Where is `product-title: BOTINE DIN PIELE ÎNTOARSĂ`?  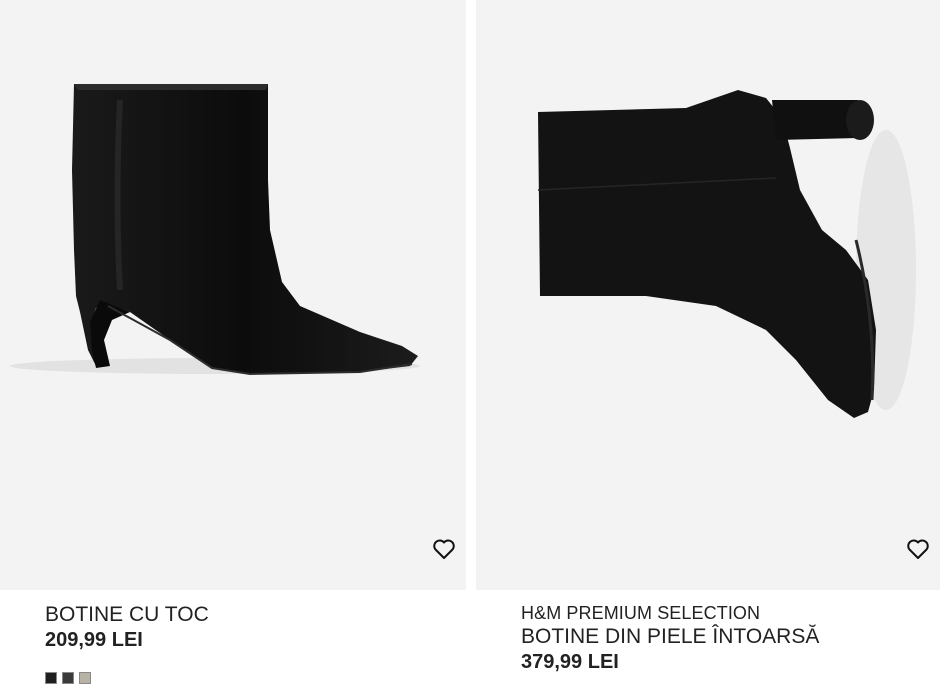
product-title: BOTINE DIN PIELE ÎNTOARSĂ is located at coordinates (725, 637).